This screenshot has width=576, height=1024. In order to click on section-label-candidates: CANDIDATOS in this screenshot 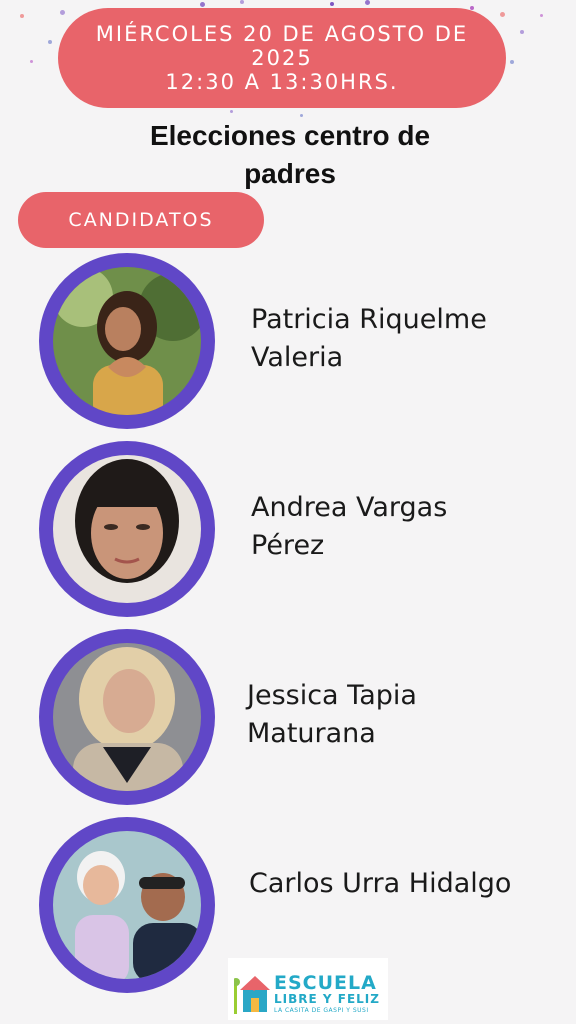, I will do `click(141, 220)`.